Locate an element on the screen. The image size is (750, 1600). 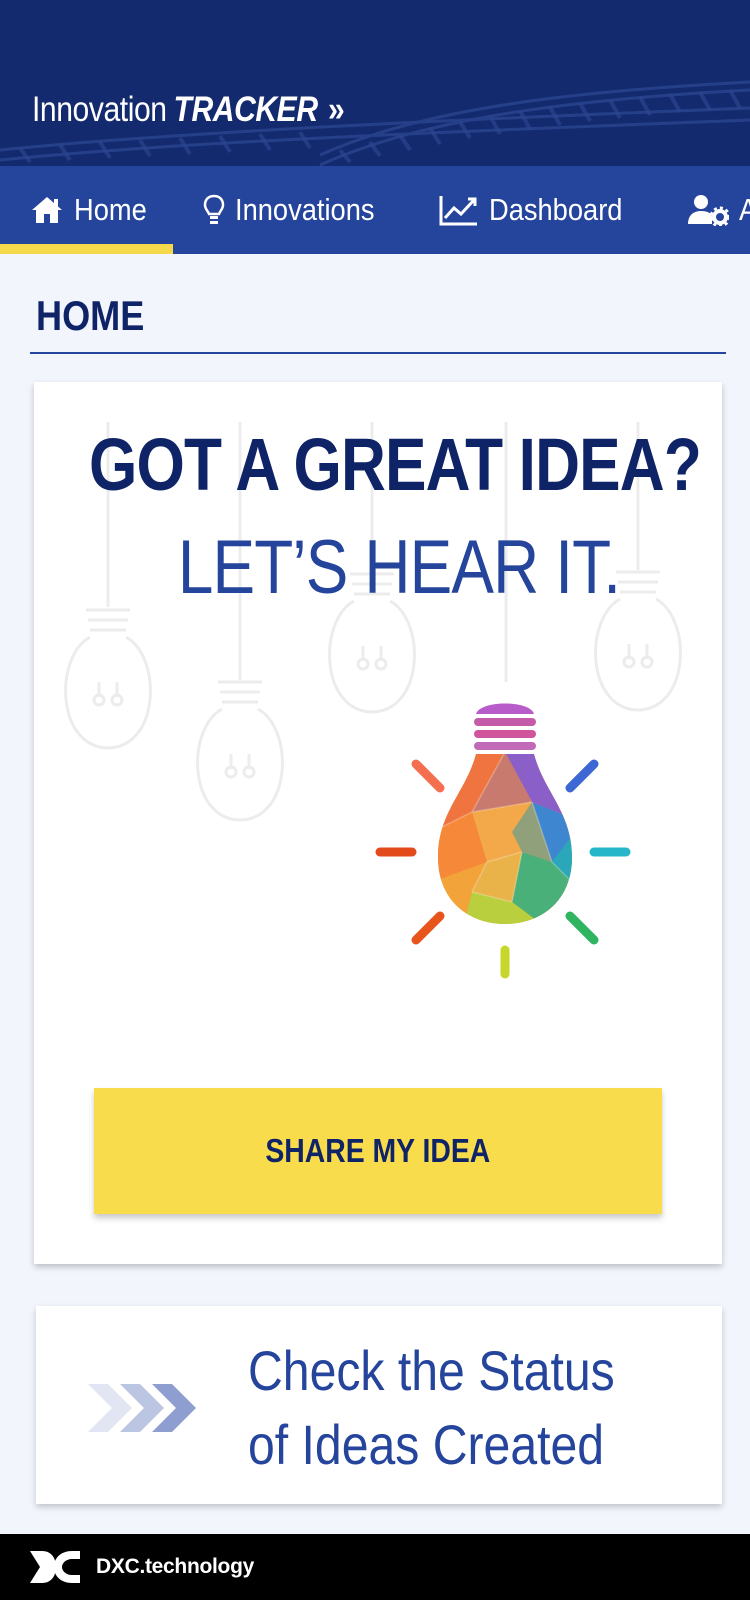
check-status-text: Check the Status of Ideas Created is located at coordinates (446, 1408).